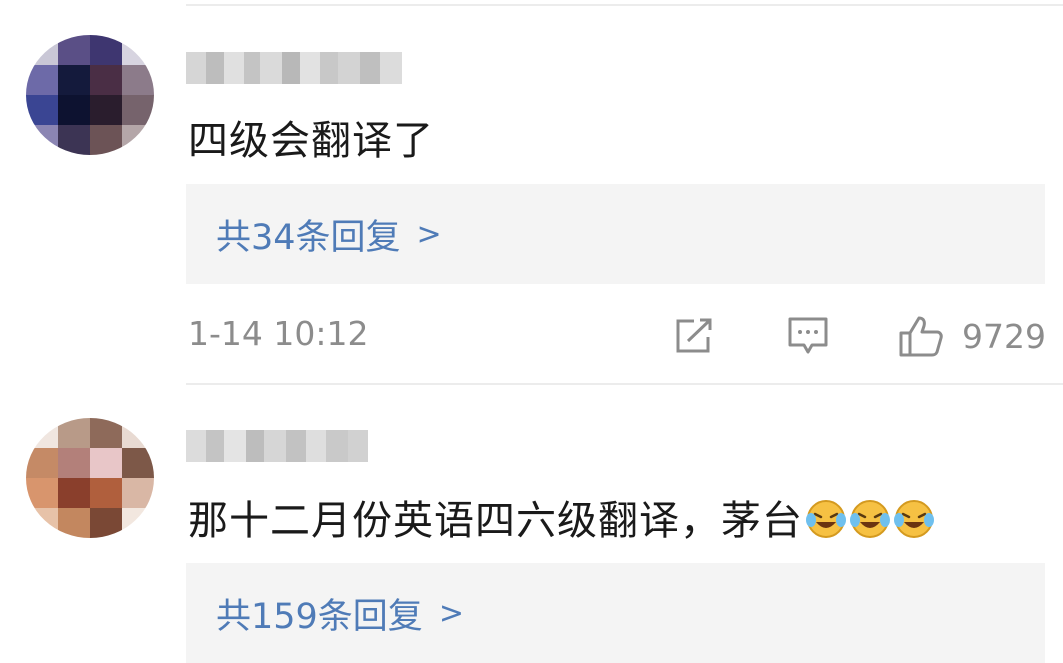 The width and height of the screenshot is (1063, 663). I want to click on reply-summary: 共159条回复 >, so click(615, 613).